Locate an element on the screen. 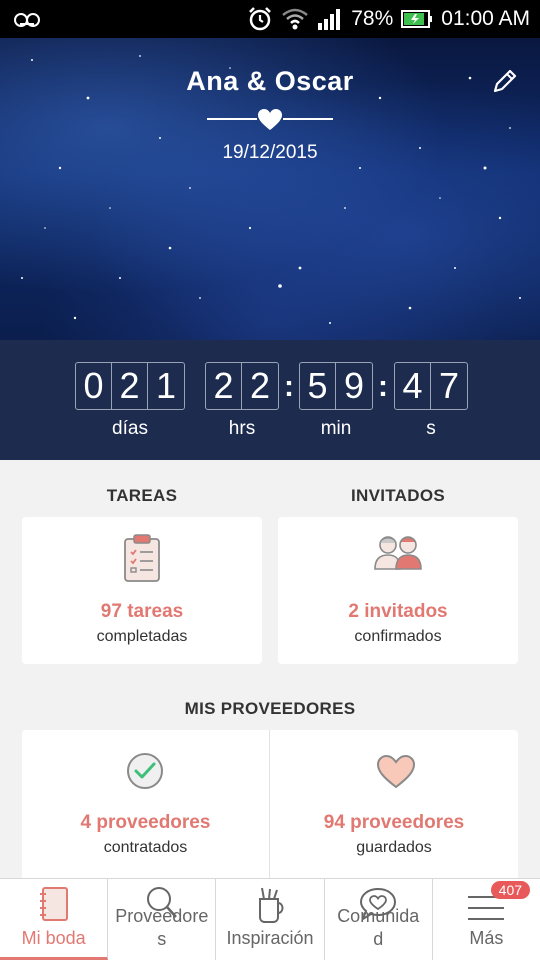 This screenshot has height=960, width=540. countdown-seconds: 4 7 s is located at coordinates (431, 401).